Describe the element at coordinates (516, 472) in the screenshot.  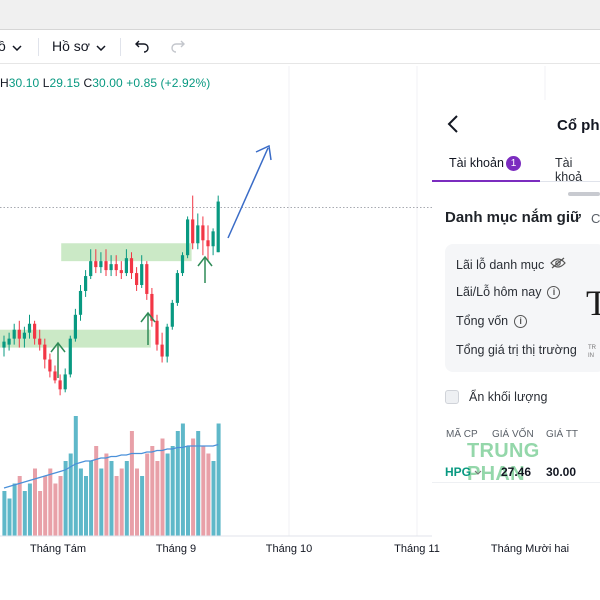
I see `holding-cost: 27.46` at that location.